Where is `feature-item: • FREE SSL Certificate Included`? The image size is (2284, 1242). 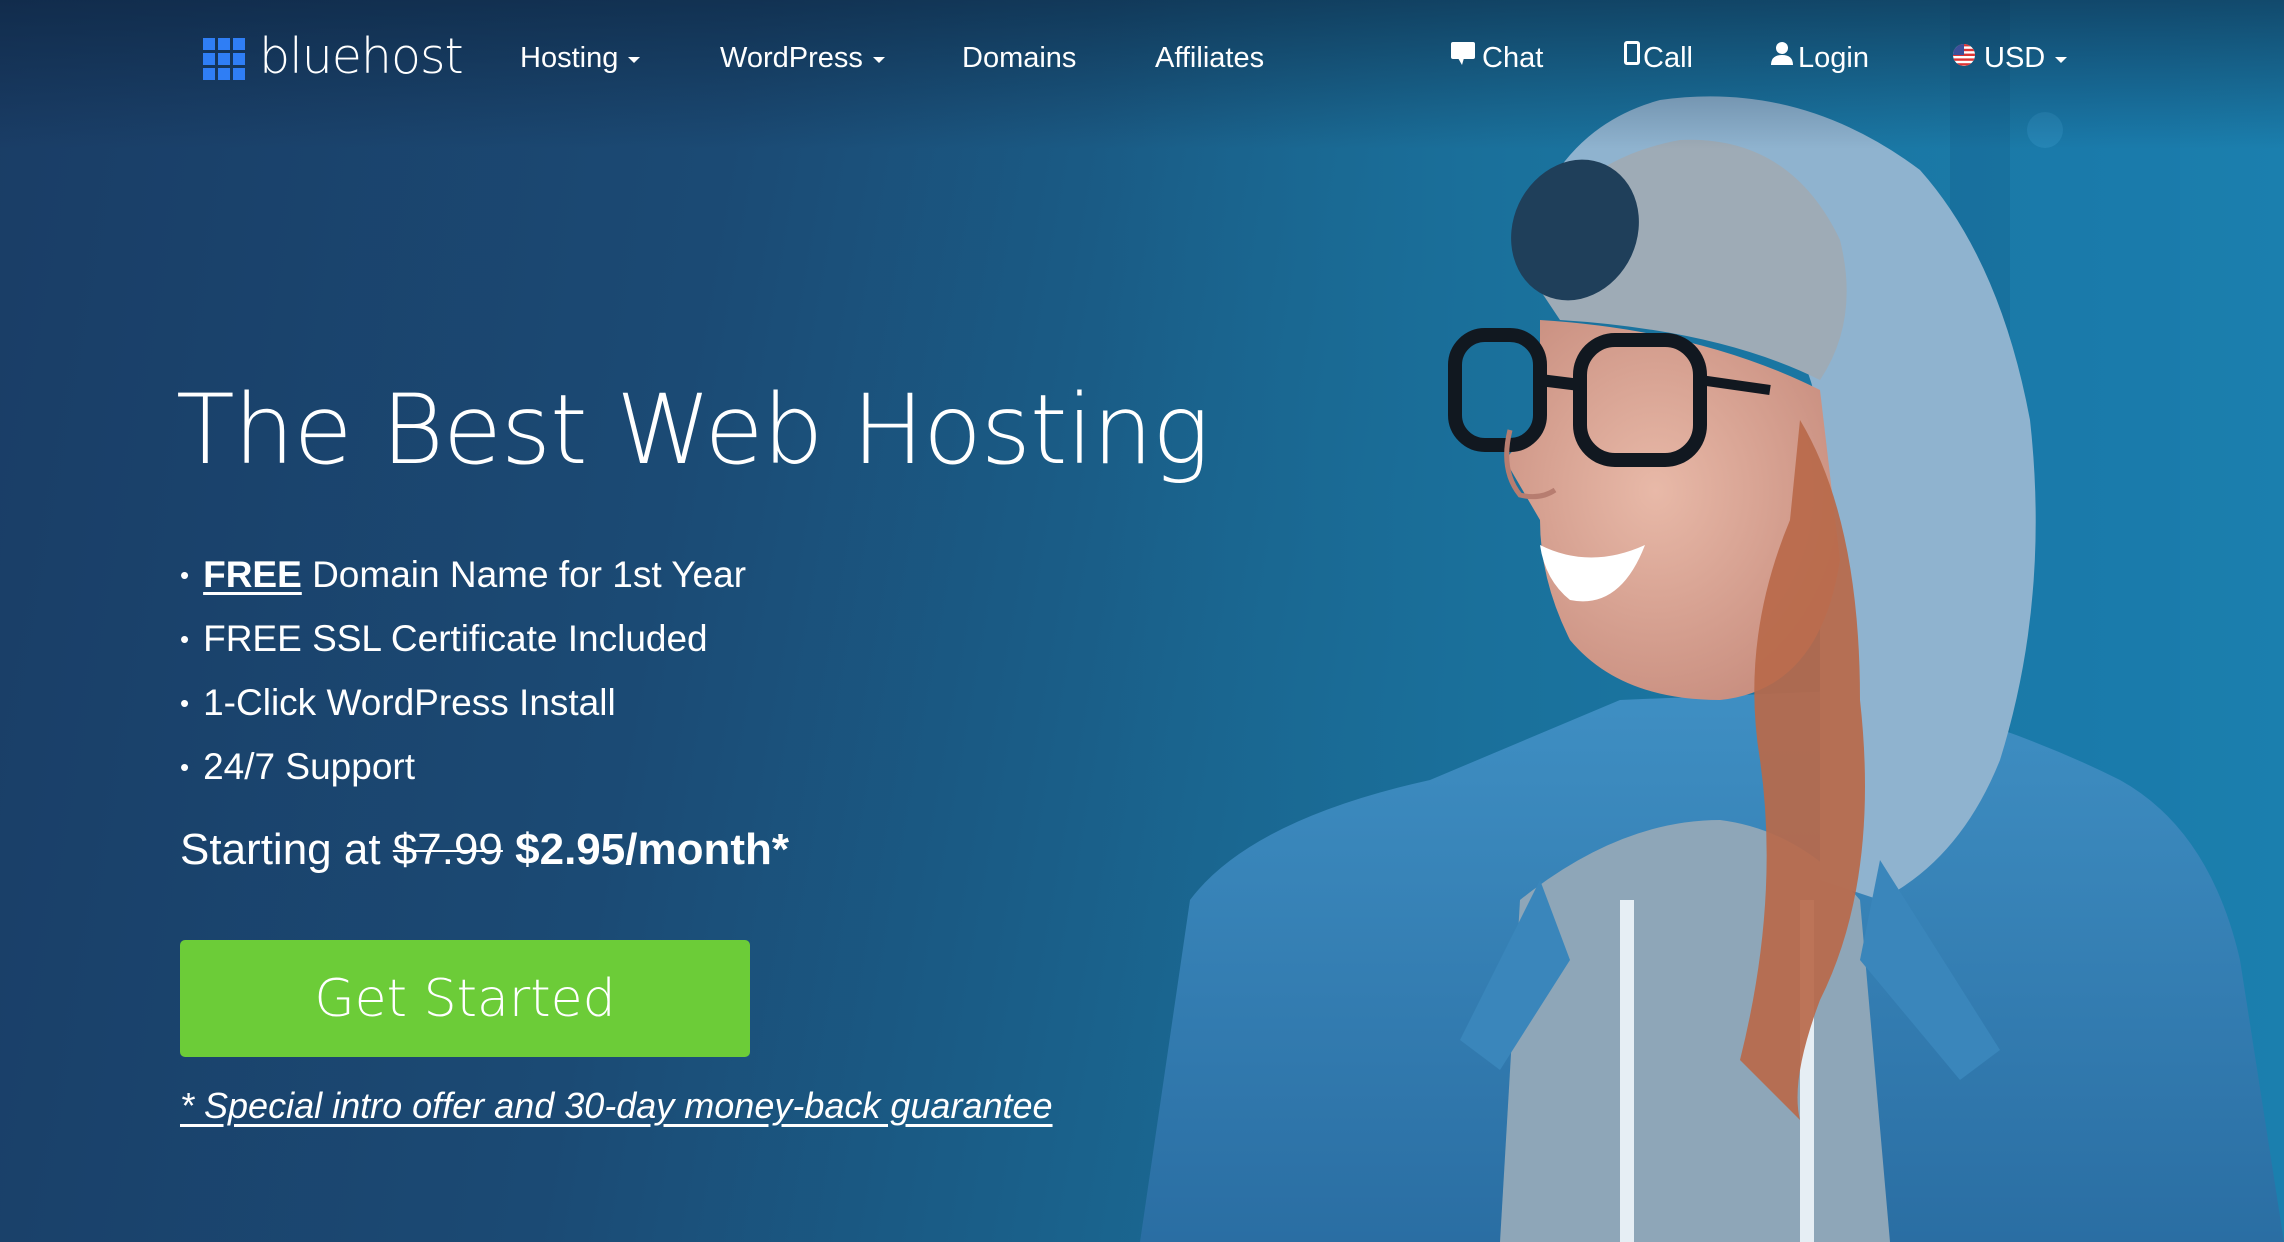
feature-item: • FREE SSL Certificate Included is located at coordinates (463, 639).